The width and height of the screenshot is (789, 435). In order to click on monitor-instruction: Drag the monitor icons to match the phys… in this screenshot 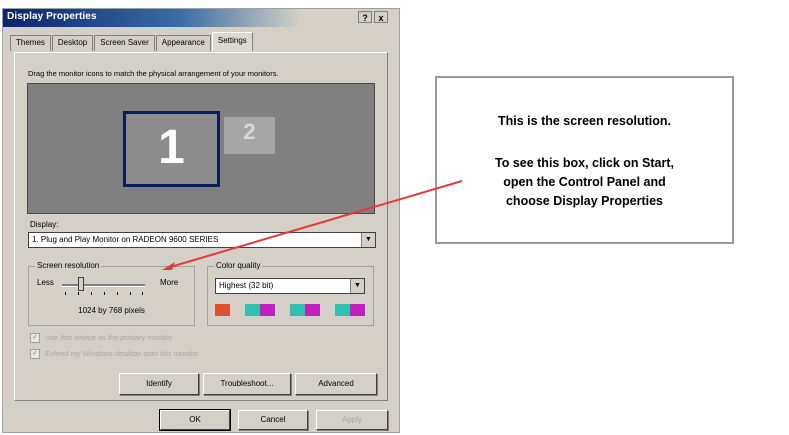, I will do `click(153, 73)`.